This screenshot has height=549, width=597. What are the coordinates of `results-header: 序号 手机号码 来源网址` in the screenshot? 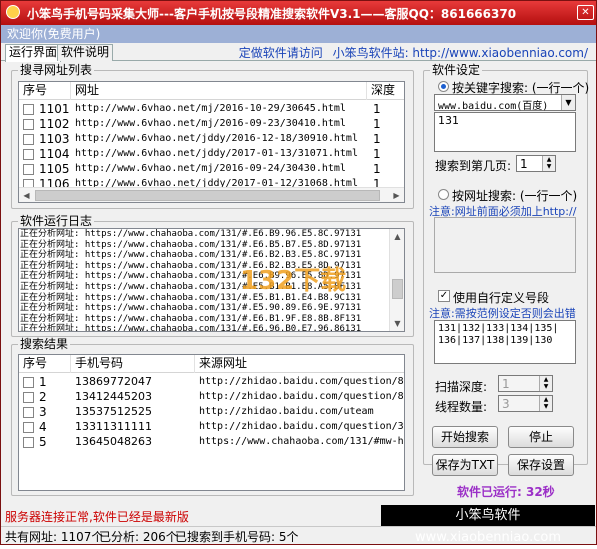 It's located at (211, 364).